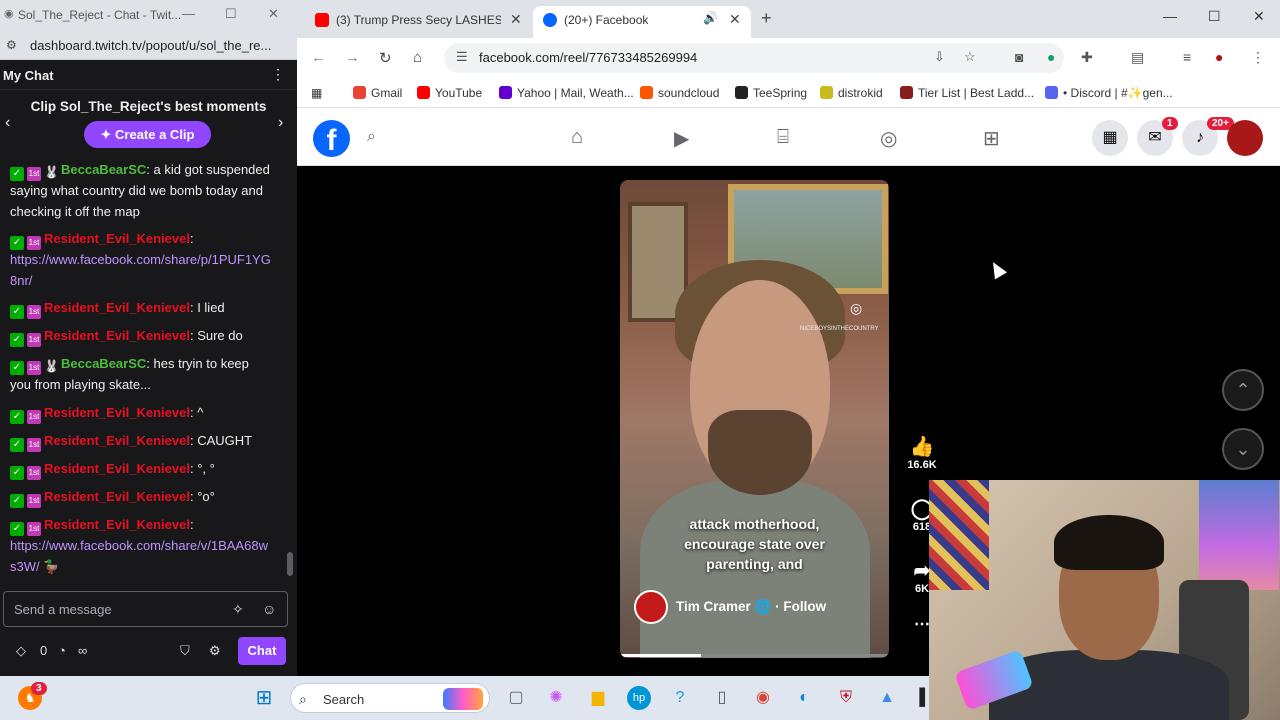  What do you see at coordinates (390, 698) in the screenshot?
I see `taskbar-search: ⌕ Search` at bounding box center [390, 698].